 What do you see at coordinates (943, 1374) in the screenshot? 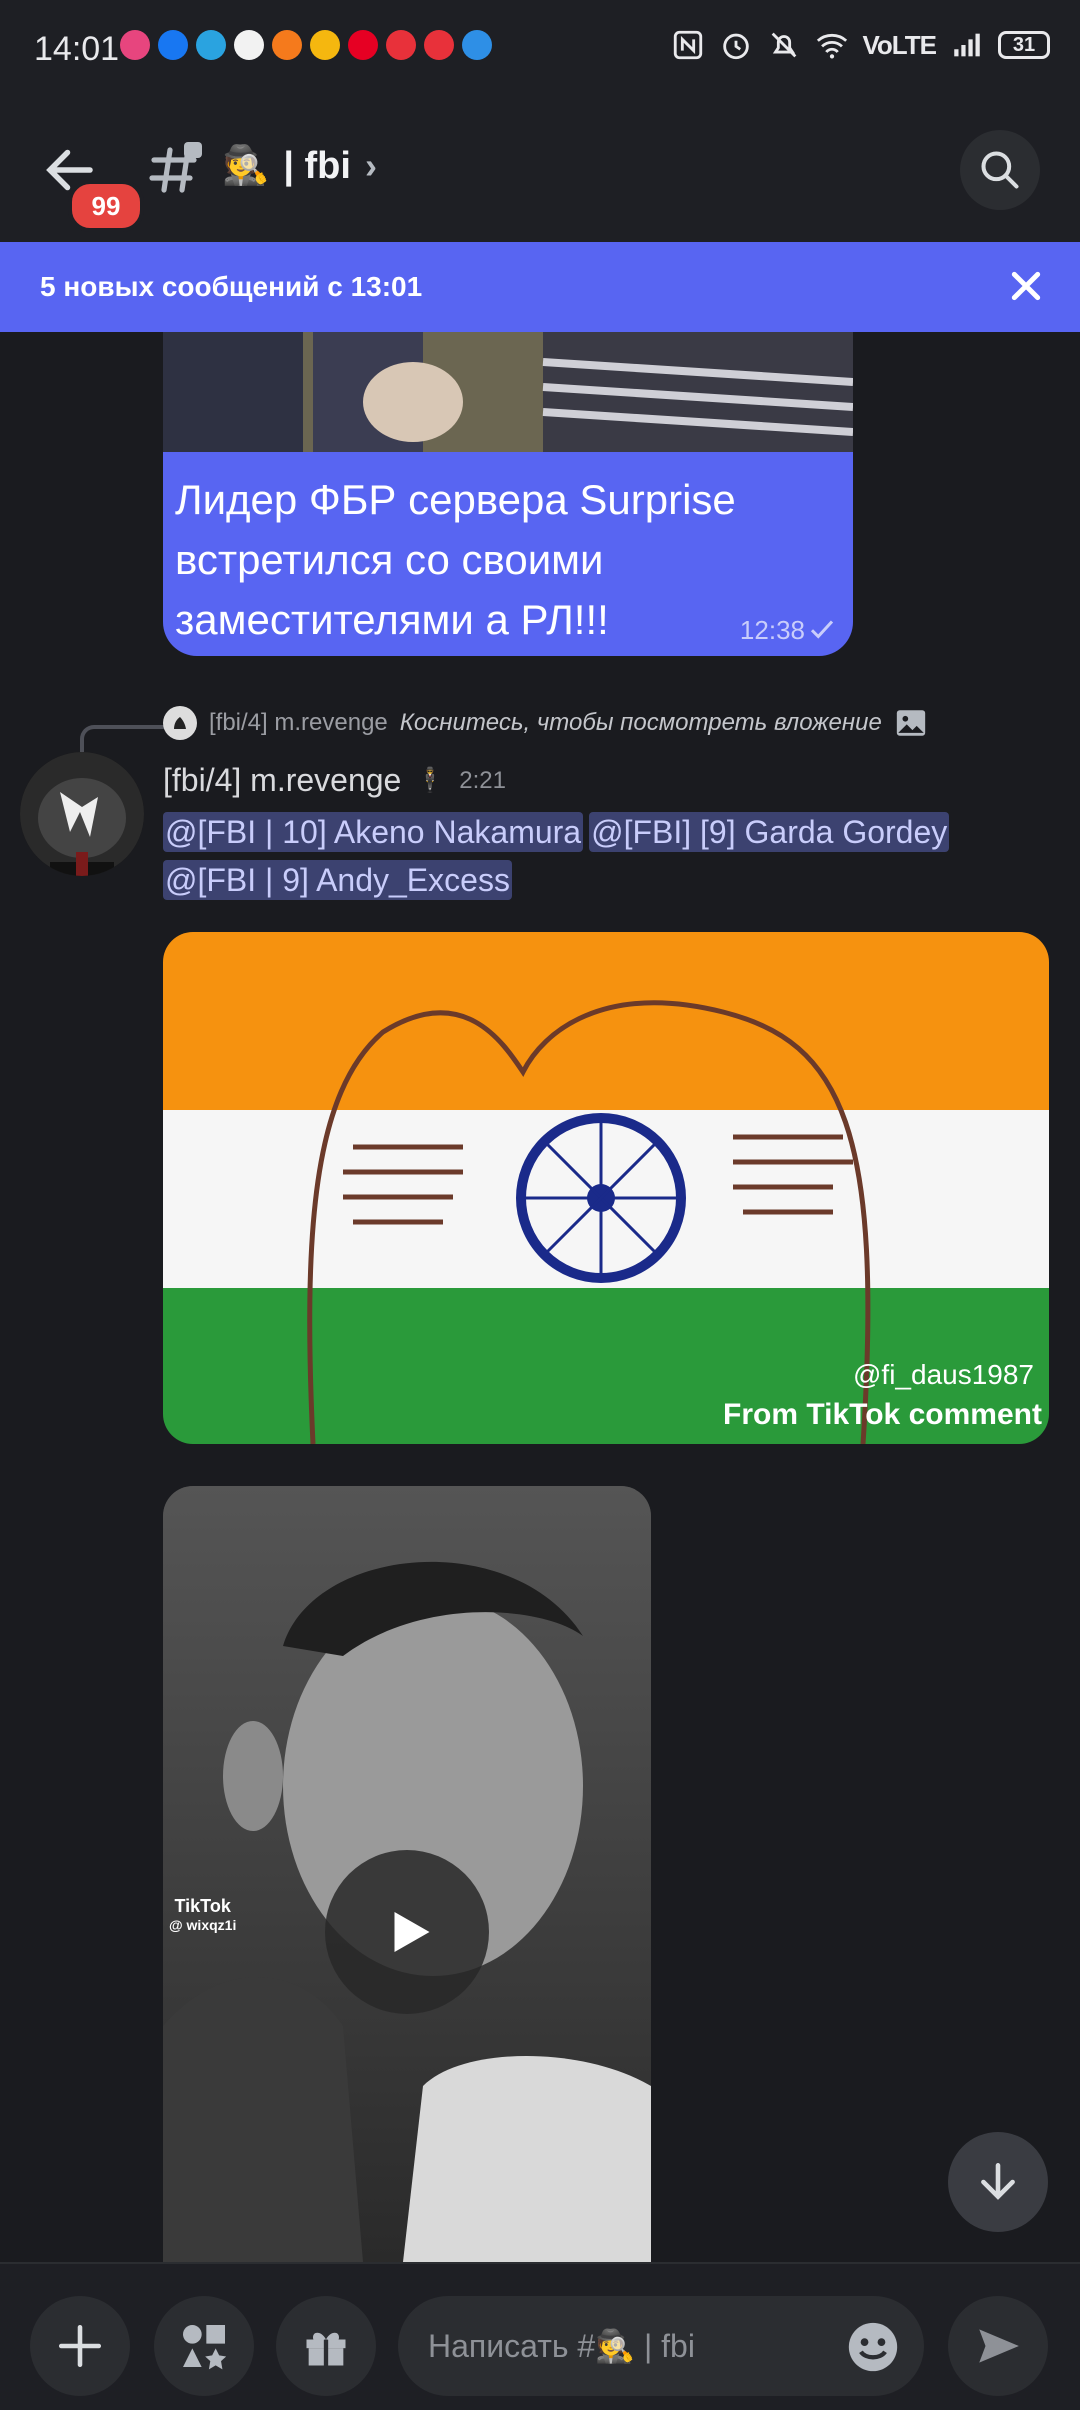
I see `flag-watermark: @fi_daus1987` at bounding box center [943, 1374].